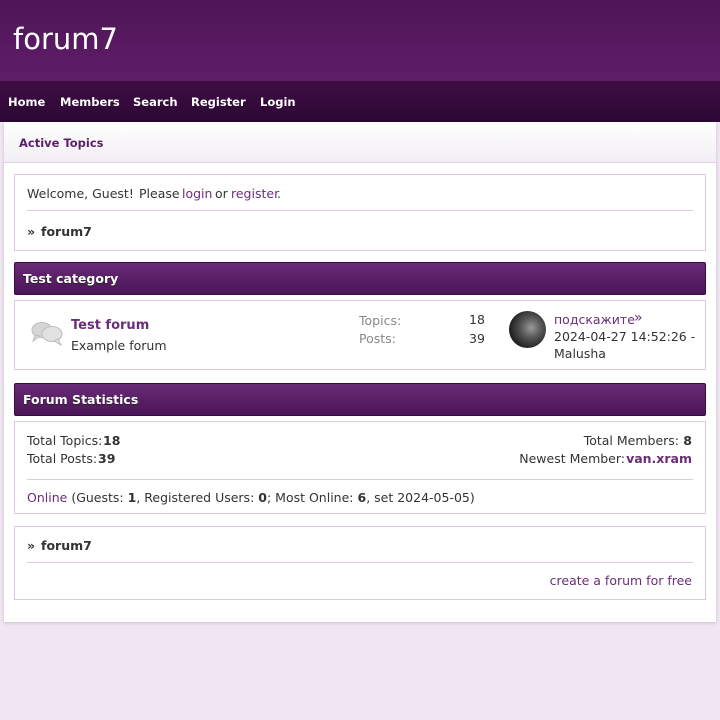  Describe the element at coordinates (221, 193) in the screenshot. I see `welcome-or: or` at that location.